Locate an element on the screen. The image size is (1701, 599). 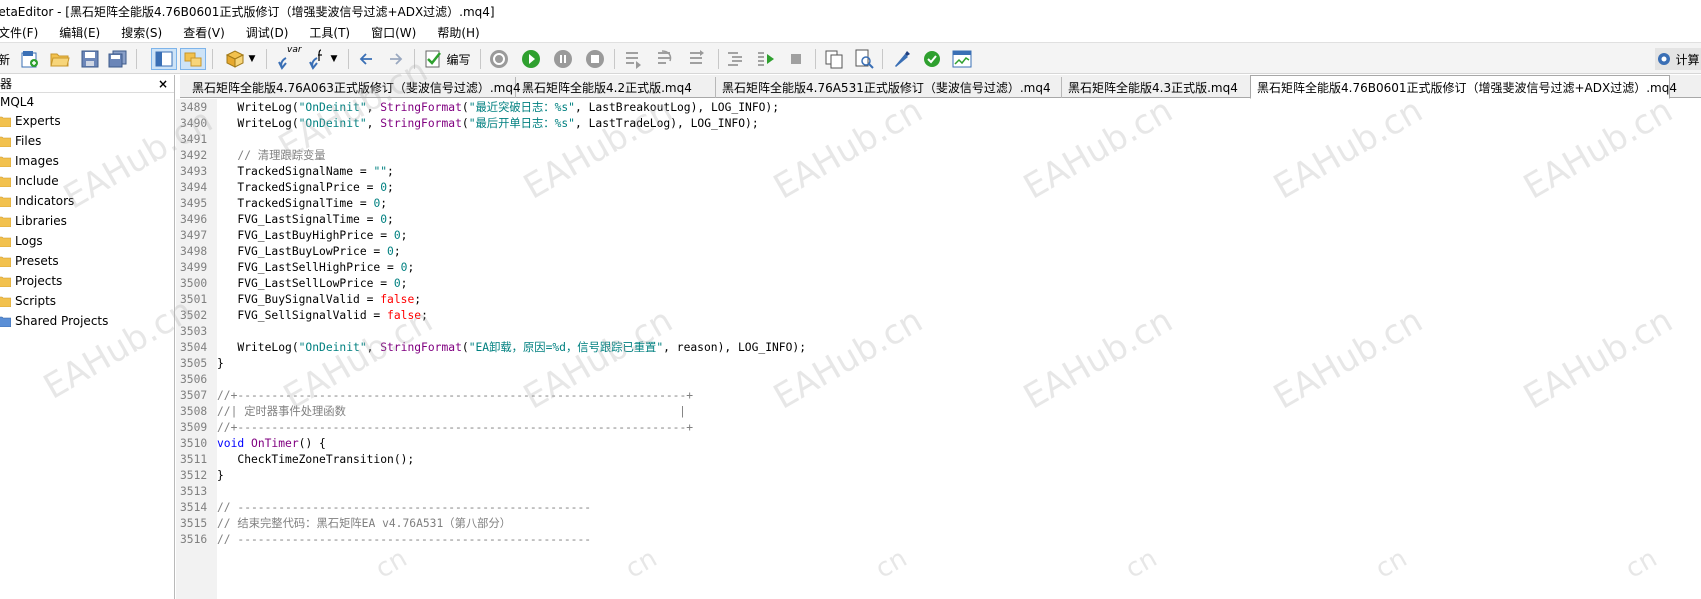
snippets-button: ▼ is located at coordinates (240, 59).